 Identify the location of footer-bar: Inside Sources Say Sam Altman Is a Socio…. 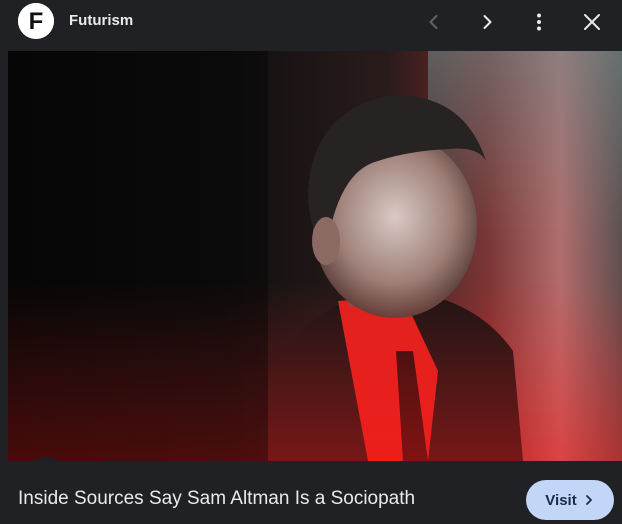
(311, 492).